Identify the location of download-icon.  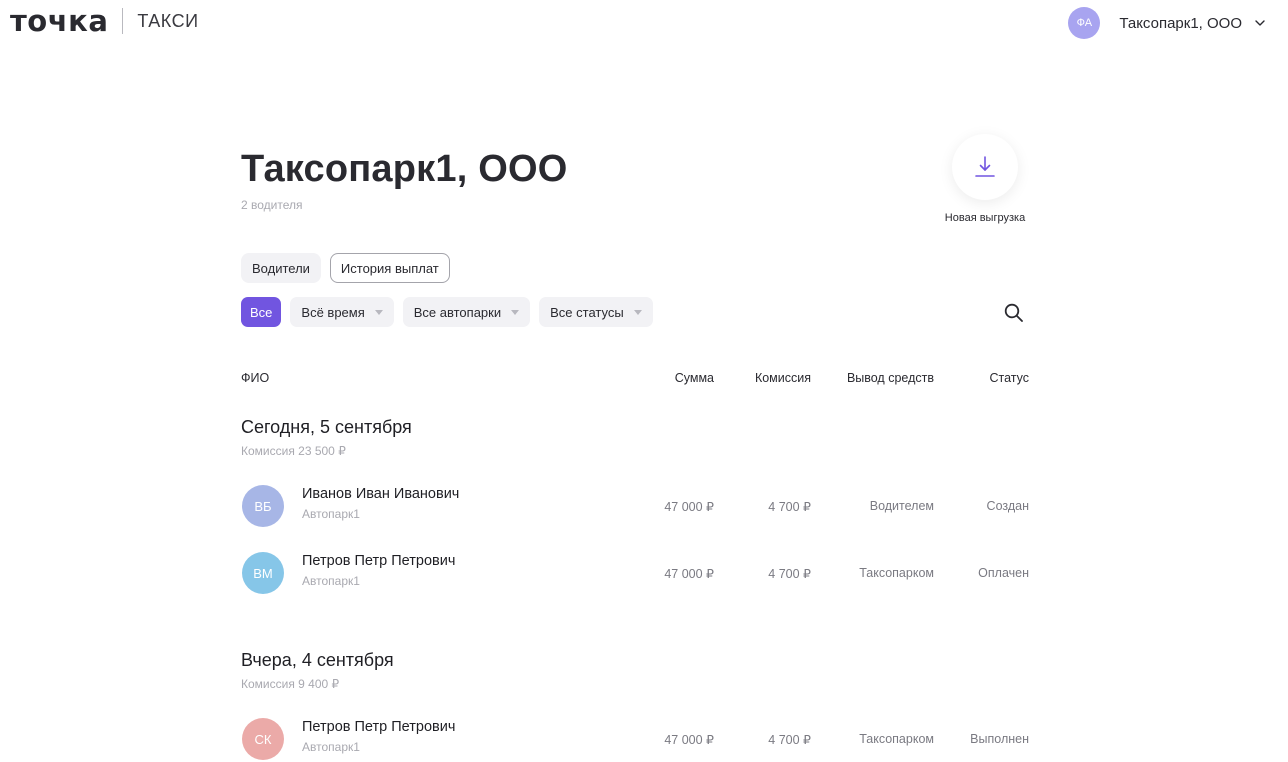
(985, 166).